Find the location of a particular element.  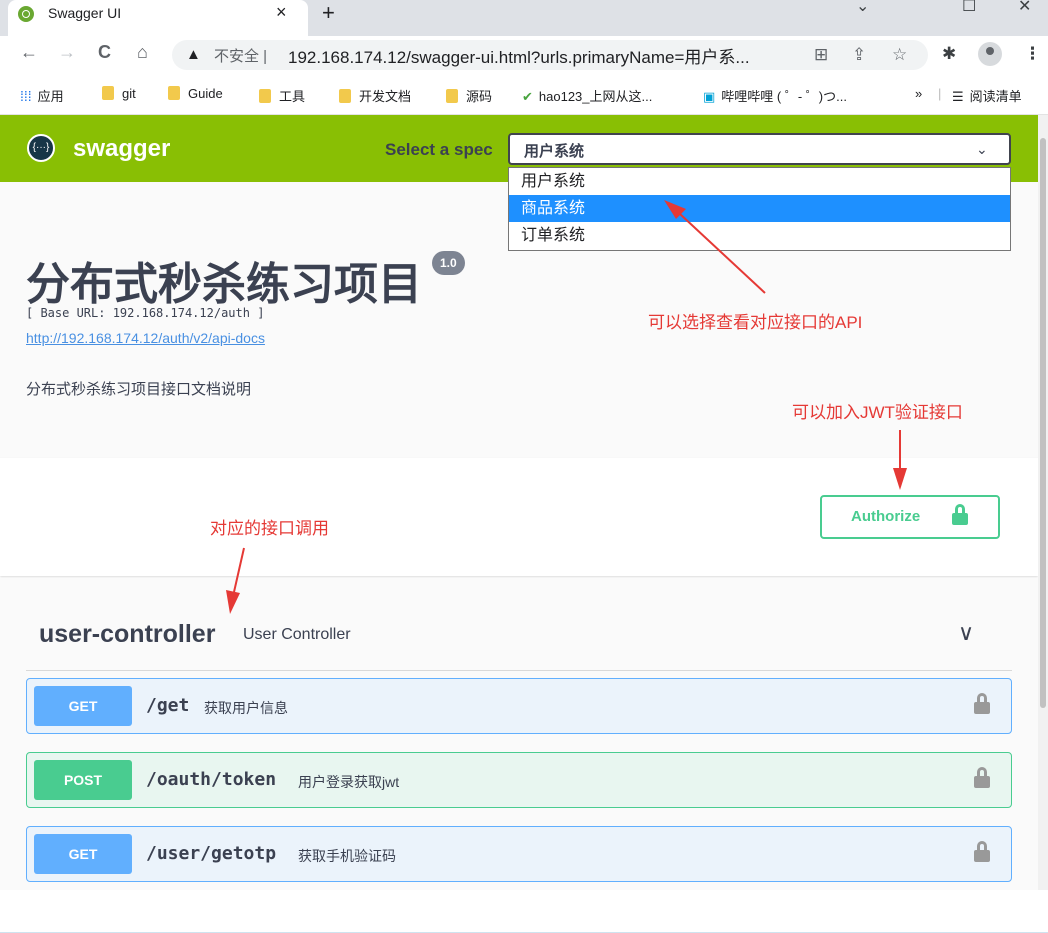

arrow-to-dropdown is located at coordinates (715, 247).